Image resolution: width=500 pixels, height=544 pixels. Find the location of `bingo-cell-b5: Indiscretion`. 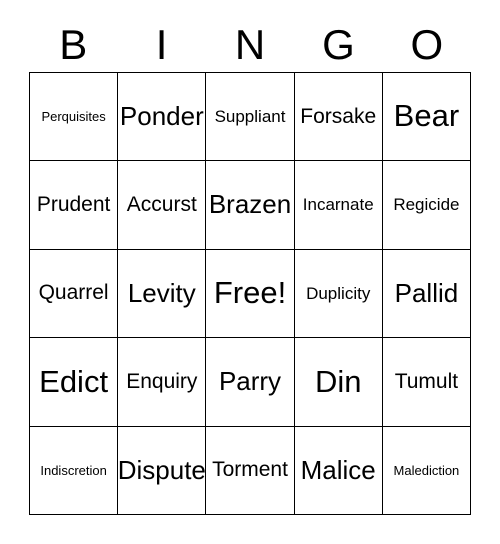

bingo-cell-b5: Indiscretion is located at coordinates (74, 471).